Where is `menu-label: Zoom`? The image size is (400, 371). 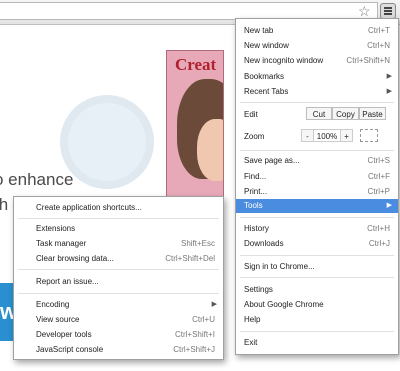
menu-label: Zoom is located at coordinates (254, 136).